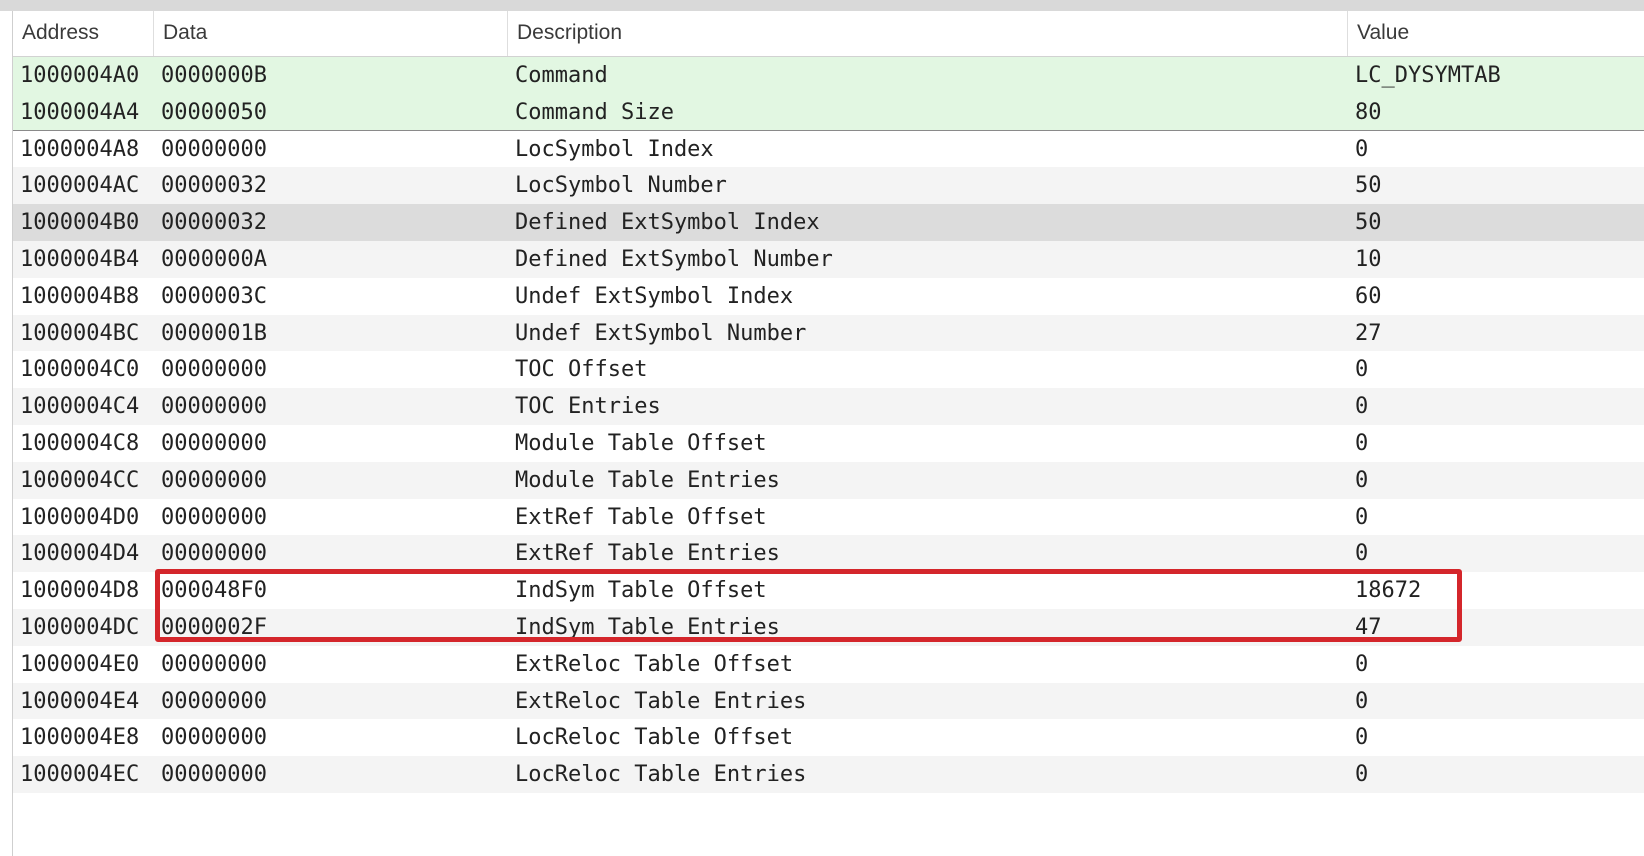 This screenshot has height=856, width=1644. Describe the element at coordinates (214, 112) in the screenshot. I see `data-cell: 00000050` at that location.